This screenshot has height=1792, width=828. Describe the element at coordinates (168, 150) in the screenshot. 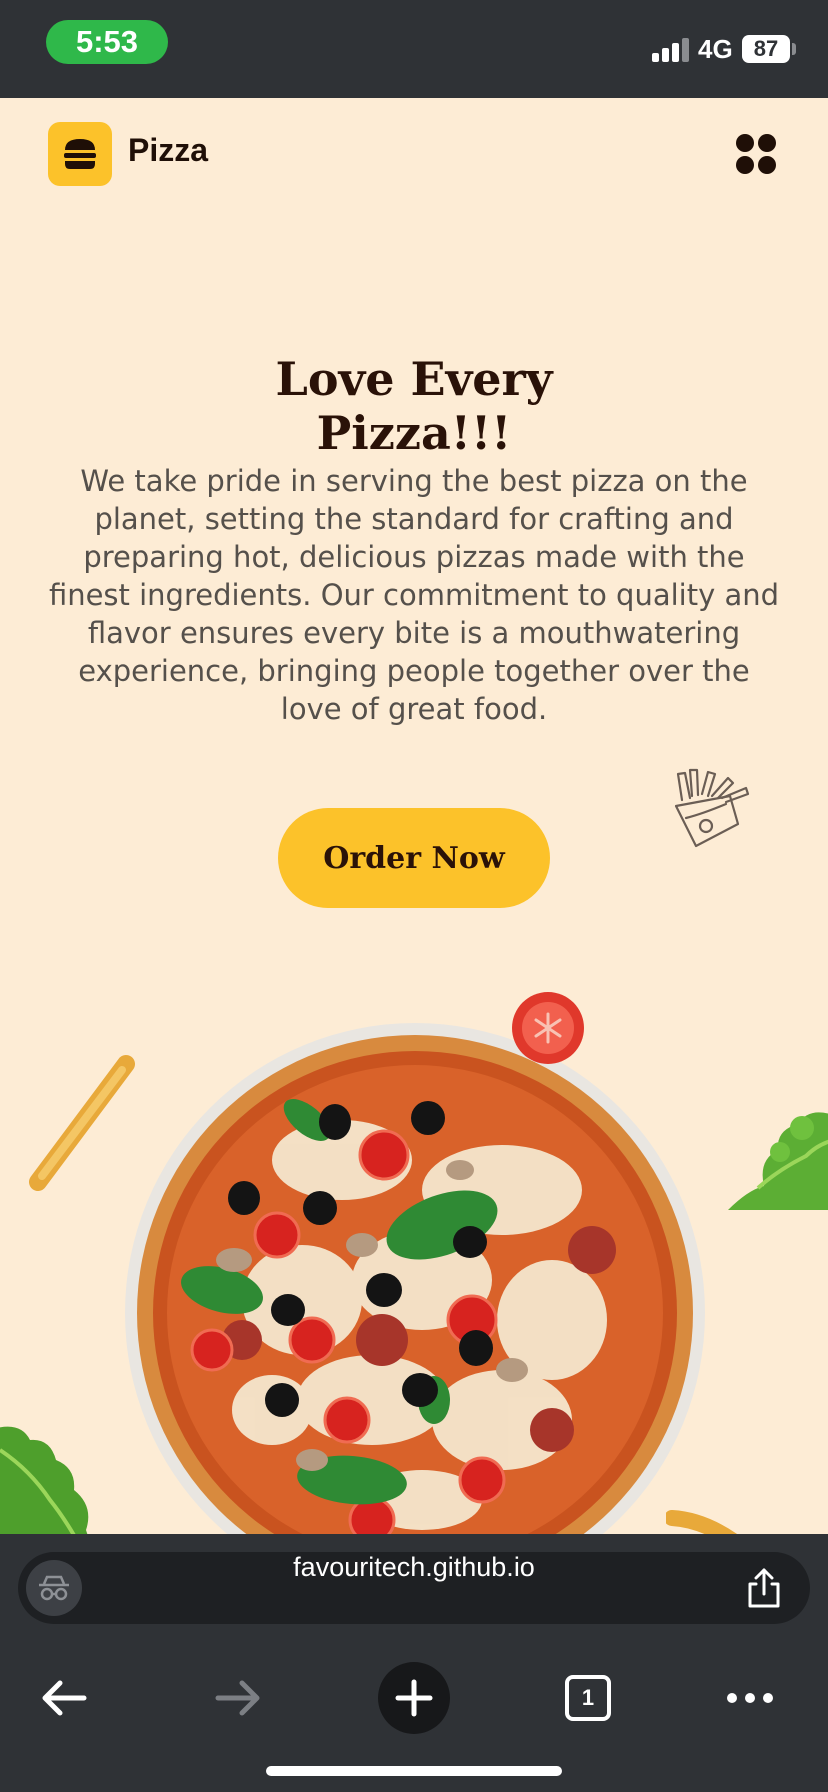

I see `brand-name: Pizza` at that location.